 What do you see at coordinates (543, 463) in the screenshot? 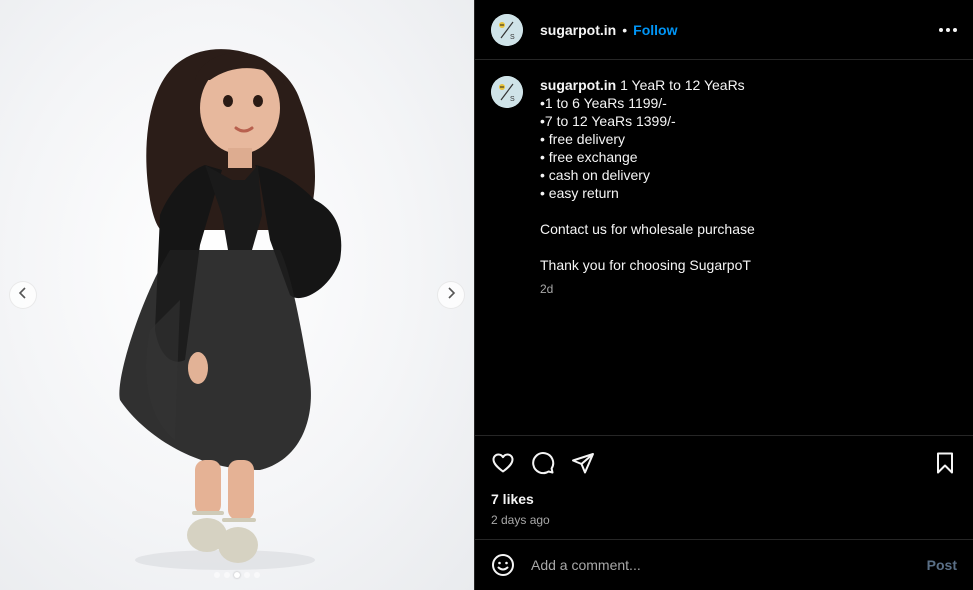
I see `comment-icon` at bounding box center [543, 463].